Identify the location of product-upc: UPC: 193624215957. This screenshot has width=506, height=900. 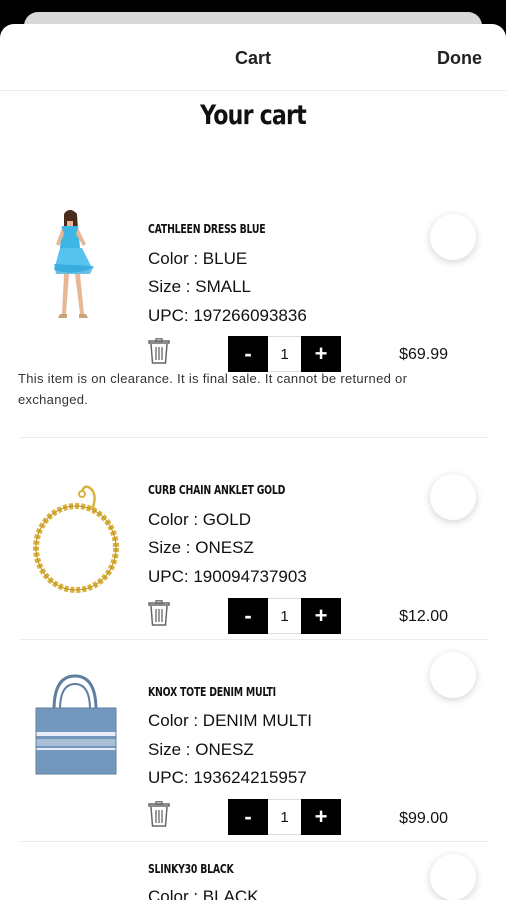
(227, 777).